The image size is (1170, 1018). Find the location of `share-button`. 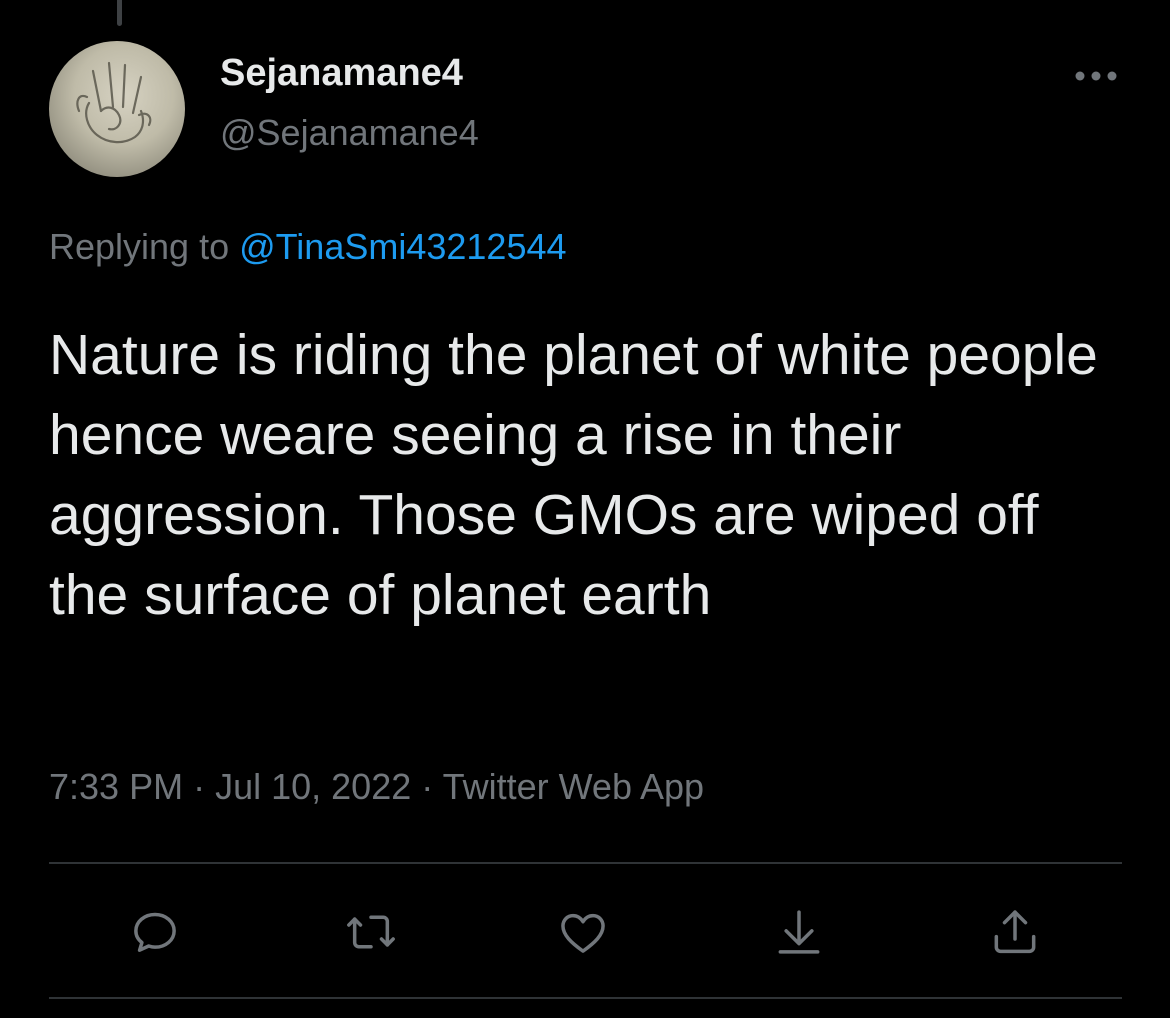

share-button is located at coordinates (1015, 932).